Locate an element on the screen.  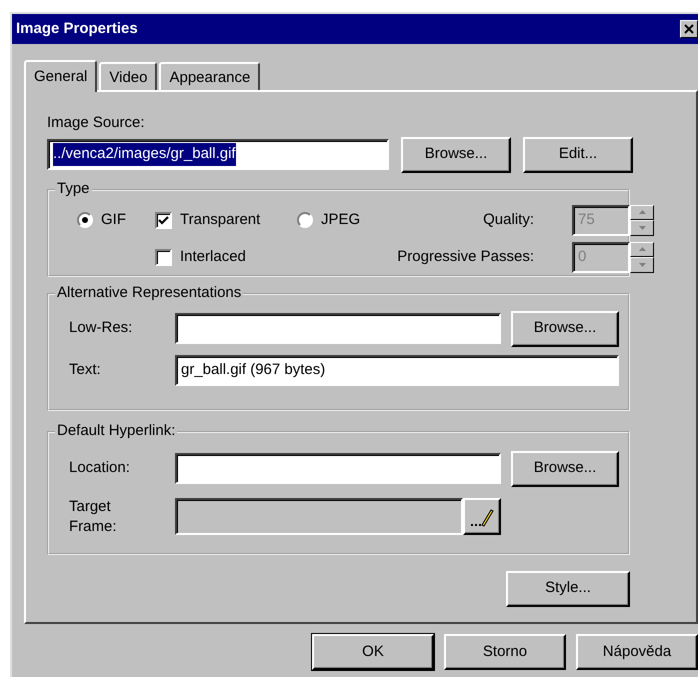
option-label: JPEG is located at coordinates (340, 220).